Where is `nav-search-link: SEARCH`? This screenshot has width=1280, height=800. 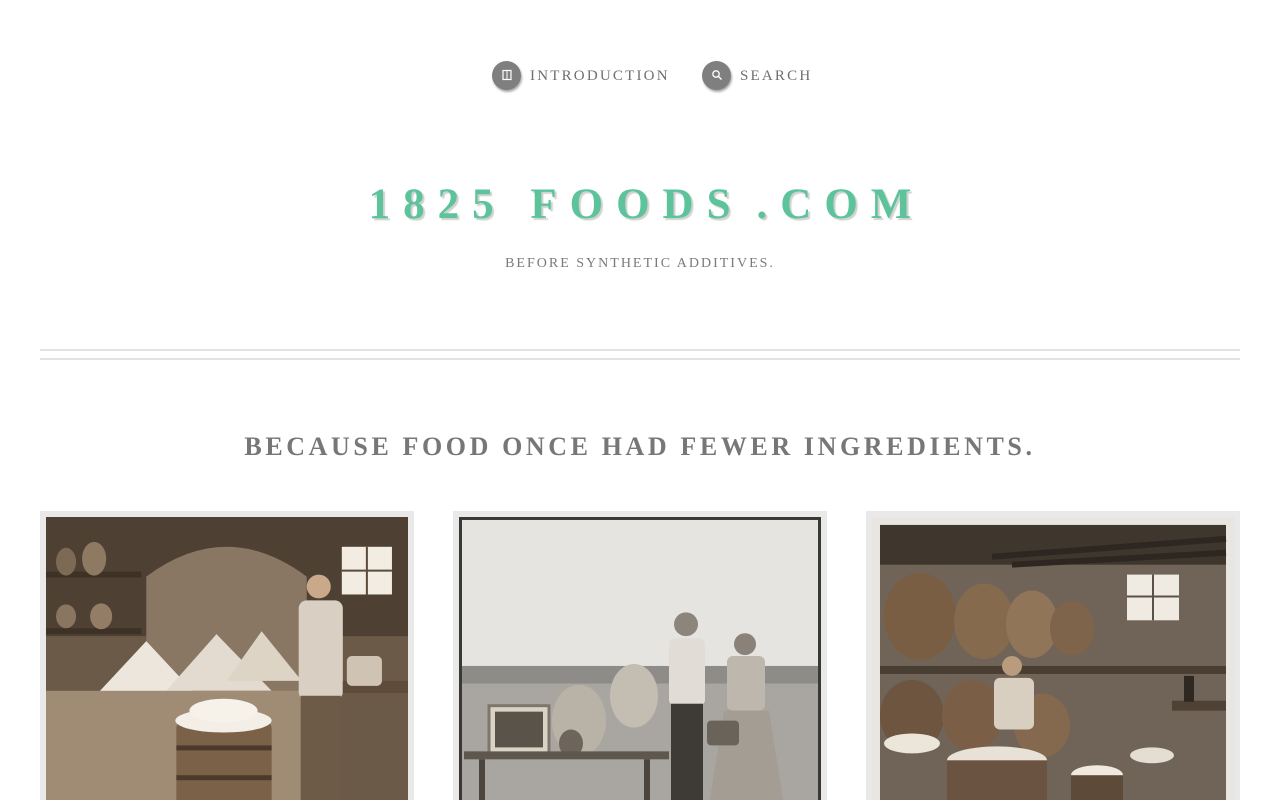 nav-search-link: SEARCH is located at coordinates (757, 75).